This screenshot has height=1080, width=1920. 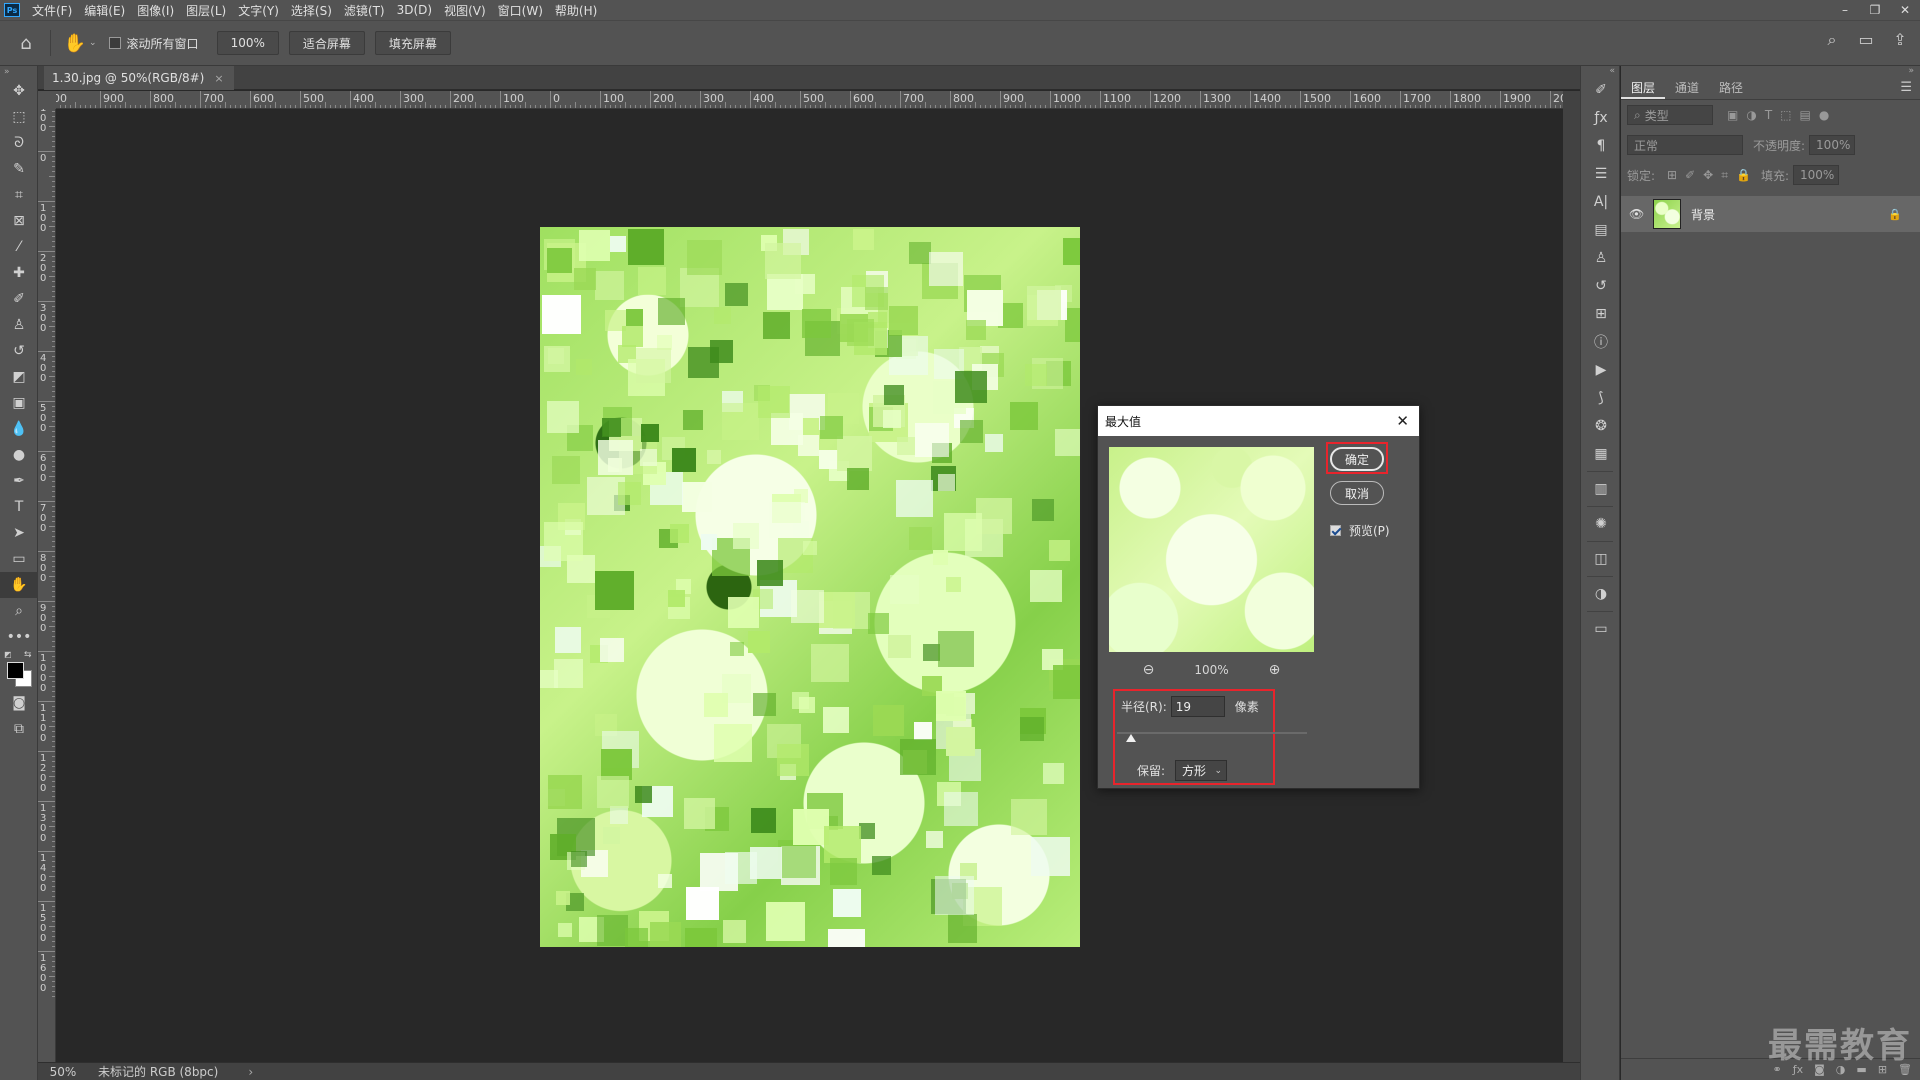 I want to click on collapse-panels-icon: «, so click(x=1600, y=71).